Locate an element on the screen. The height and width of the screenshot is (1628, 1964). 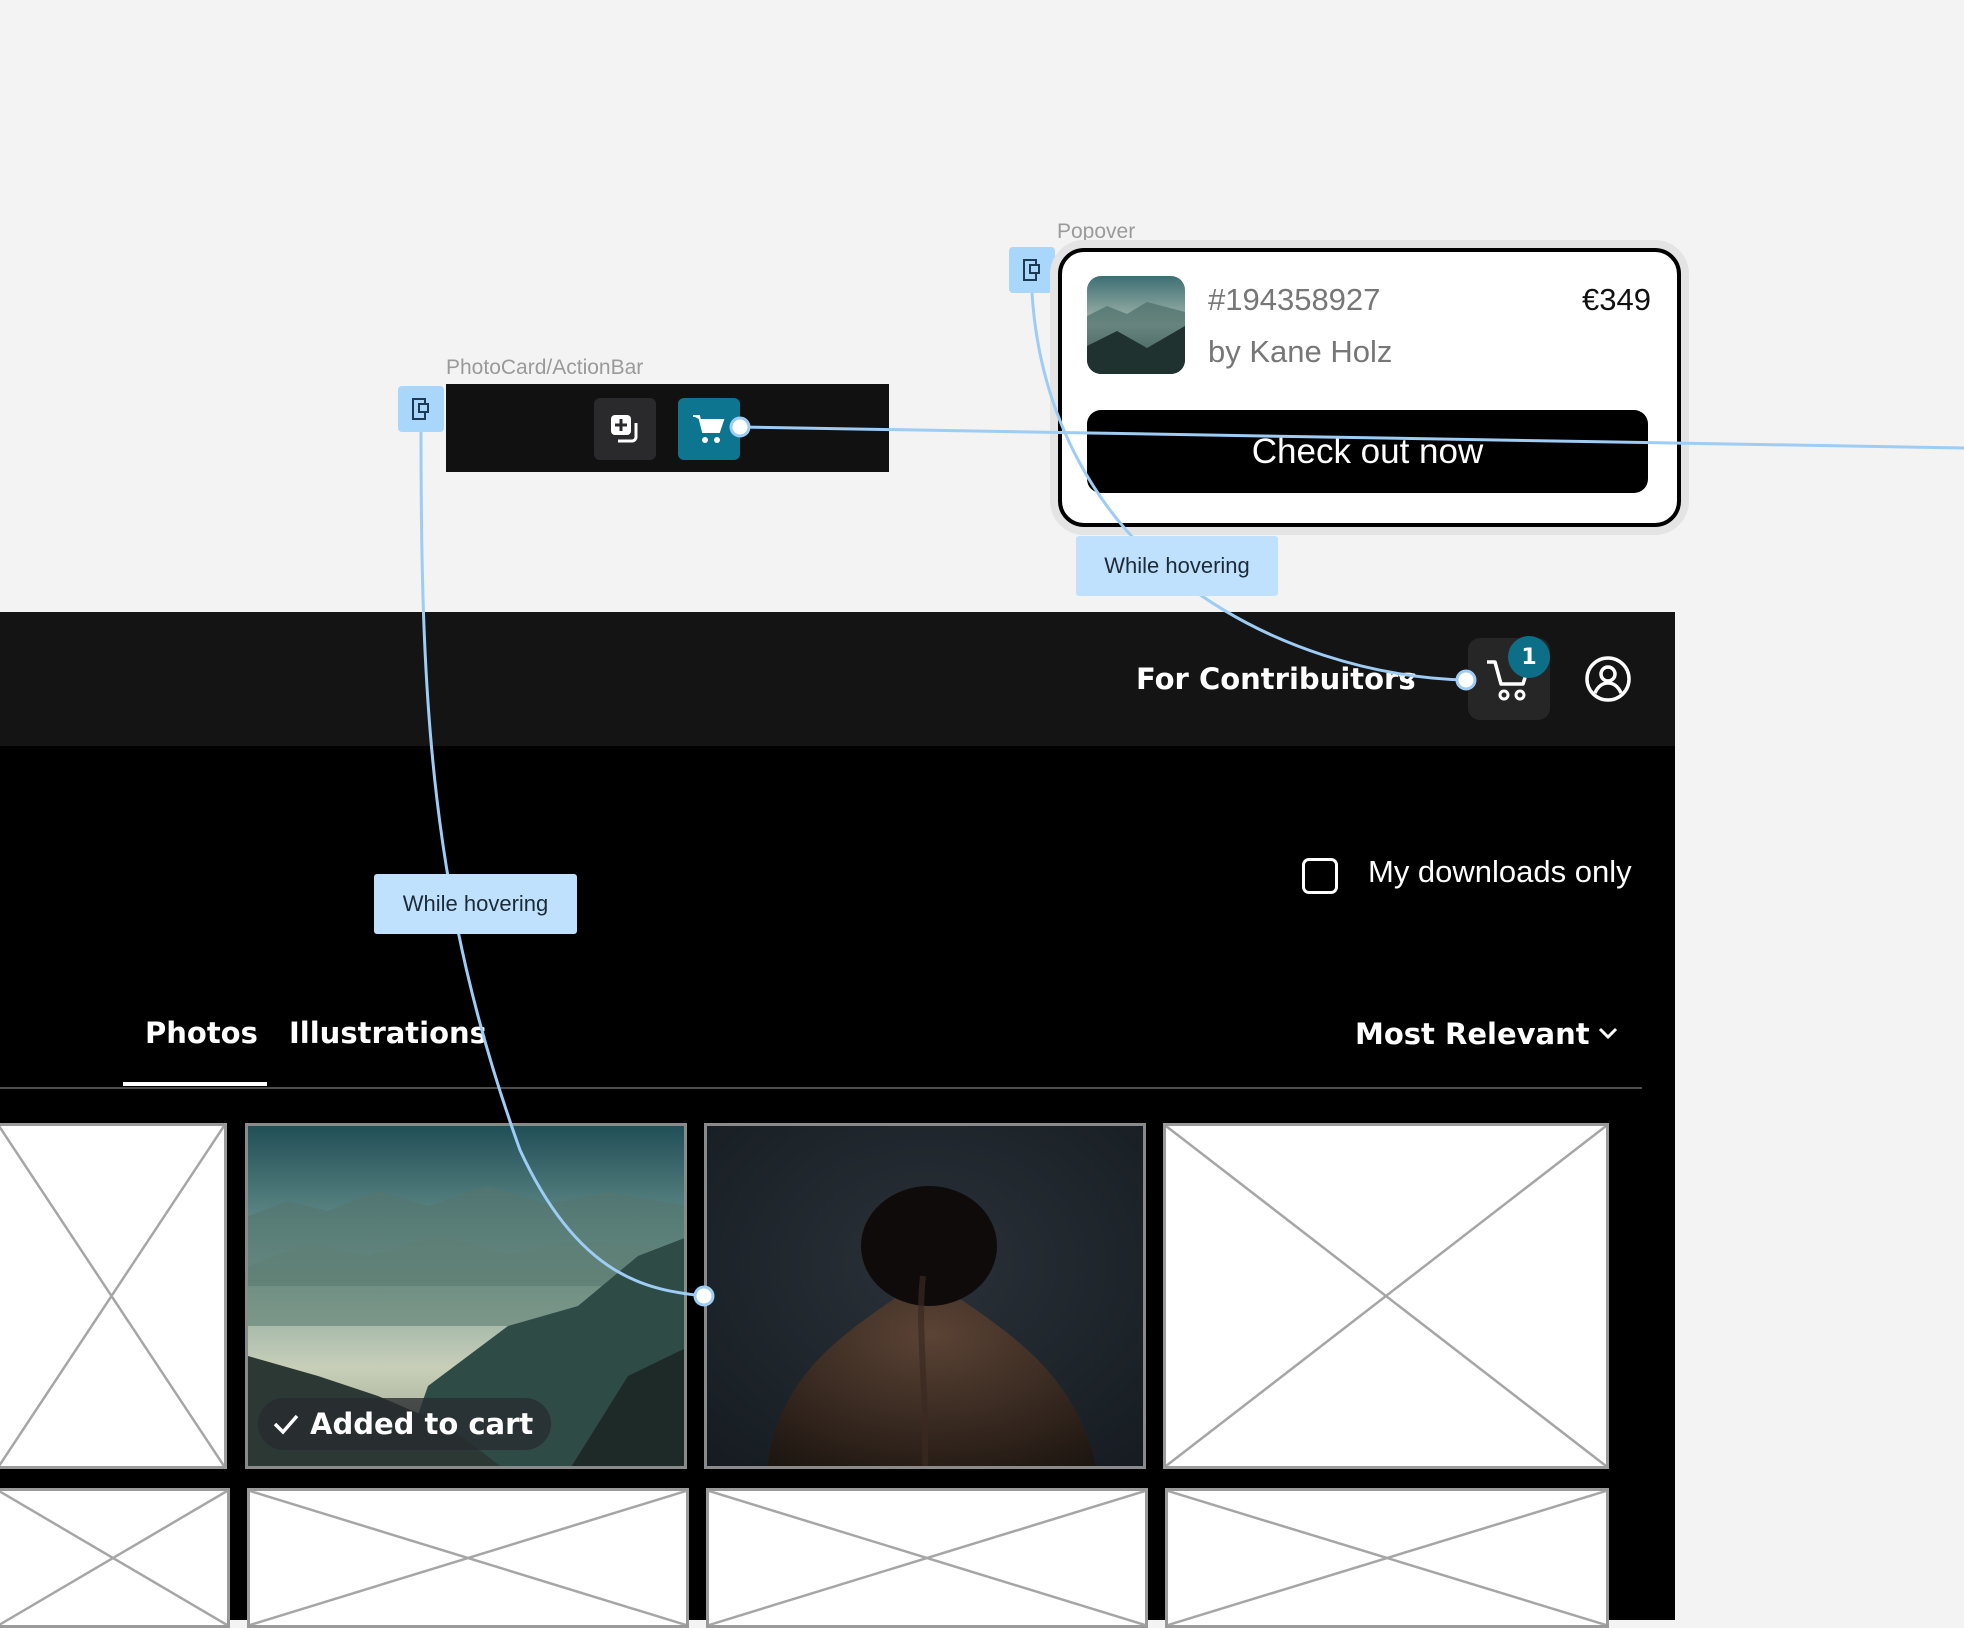
cart-icon is located at coordinates (709, 429).